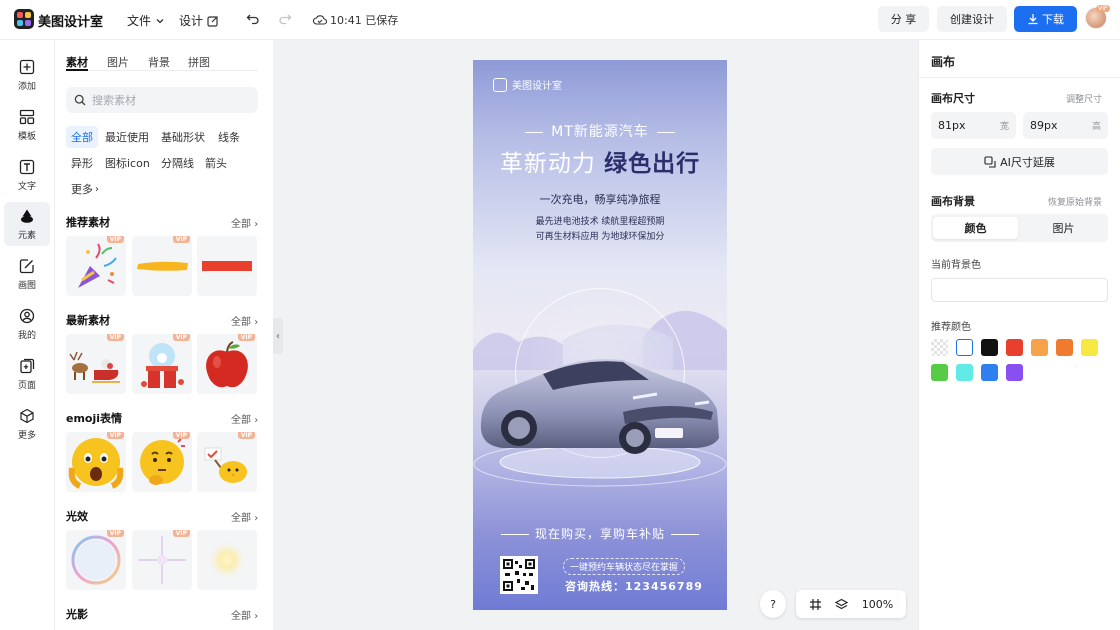 The width and height of the screenshot is (1120, 630). What do you see at coordinates (534, 132) in the screenshot?
I see `dash-line` at bounding box center [534, 132].